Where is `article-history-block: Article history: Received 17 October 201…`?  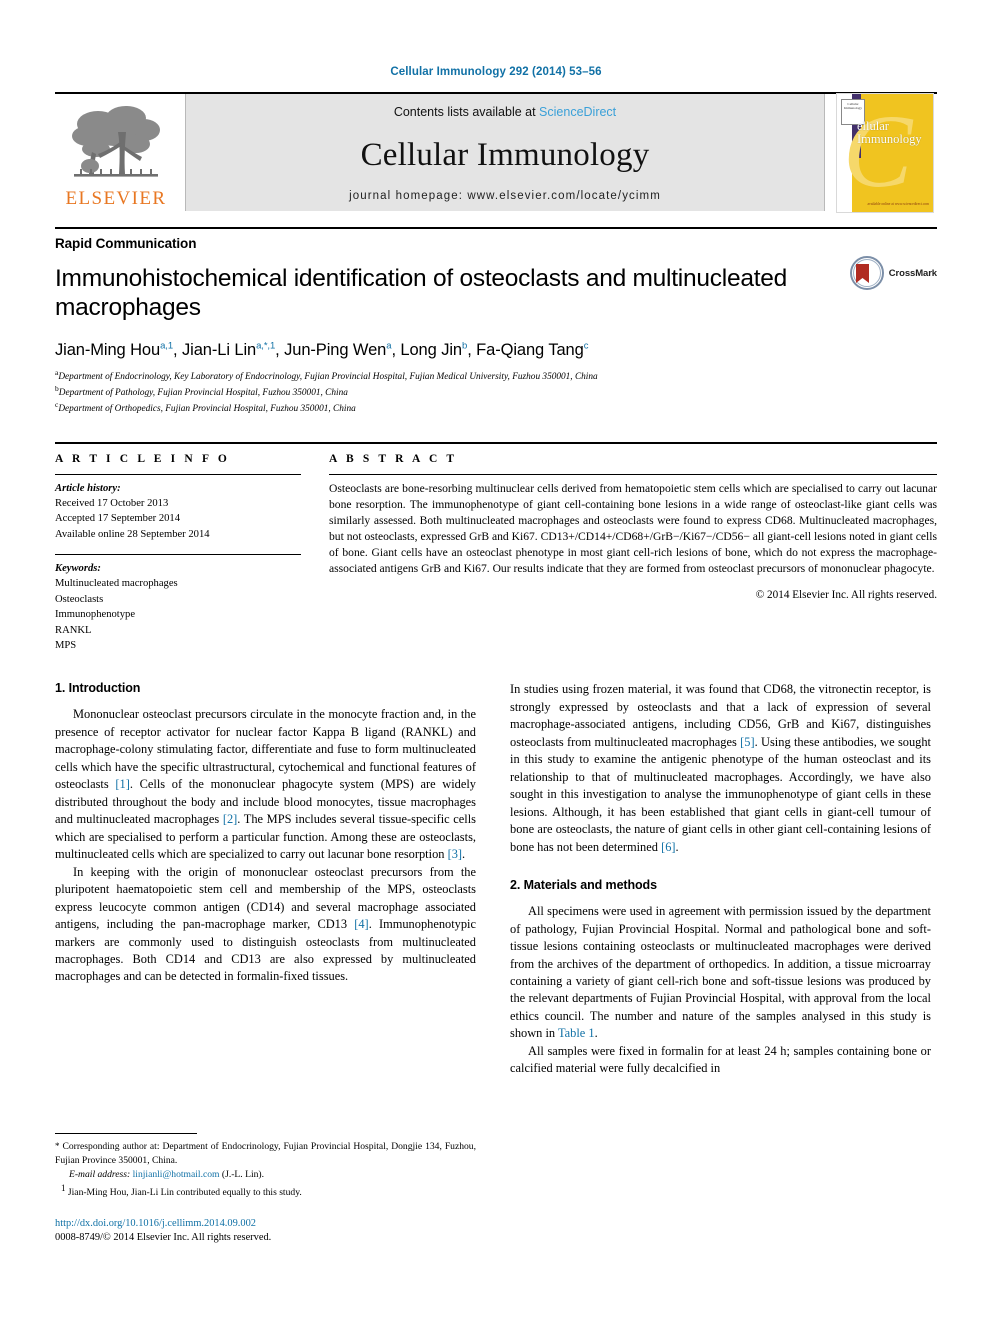 article-history-block: Article history: Received 17 October 201… is located at coordinates (178, 511).